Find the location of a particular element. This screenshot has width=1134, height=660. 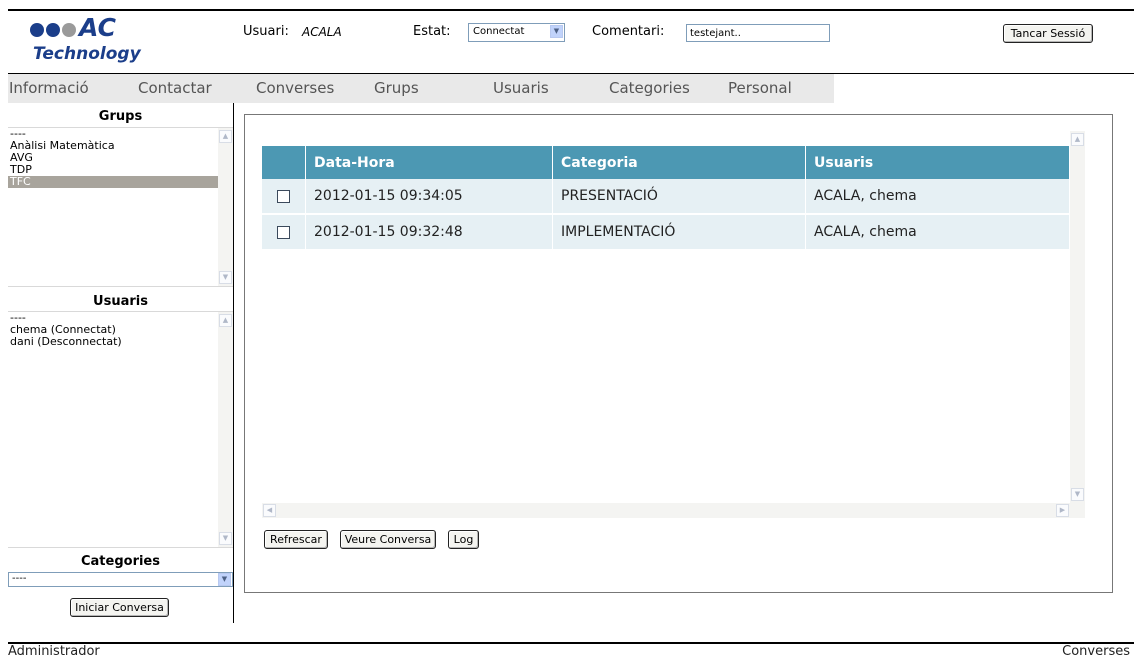

menu-item-personal: Personal is located at coordinates (760, 88).